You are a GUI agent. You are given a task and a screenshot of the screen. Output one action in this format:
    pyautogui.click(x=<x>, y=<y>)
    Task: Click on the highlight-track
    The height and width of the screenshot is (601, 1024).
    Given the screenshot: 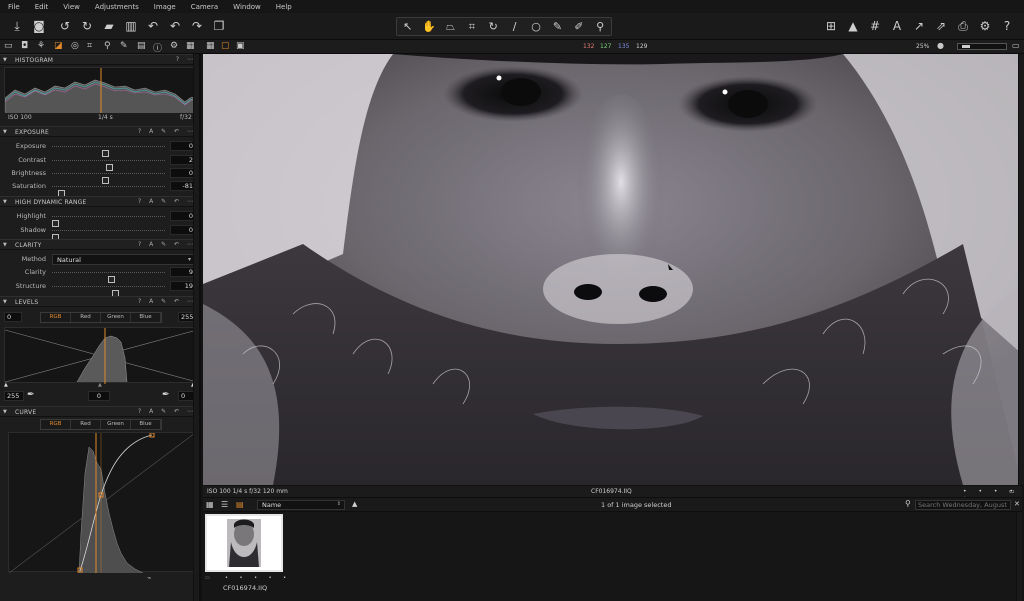 What is the action you would take?
    pyautogui.click(x=108, y=221)
    